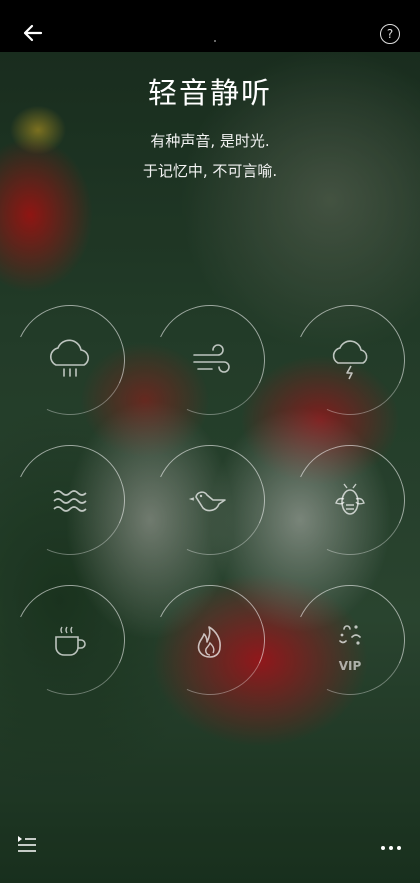 The height and width of the screenshot is (883, 420). Describe the element at coordinates (210, 26) in the screenshot. I see `top-bar: ?` at that location.